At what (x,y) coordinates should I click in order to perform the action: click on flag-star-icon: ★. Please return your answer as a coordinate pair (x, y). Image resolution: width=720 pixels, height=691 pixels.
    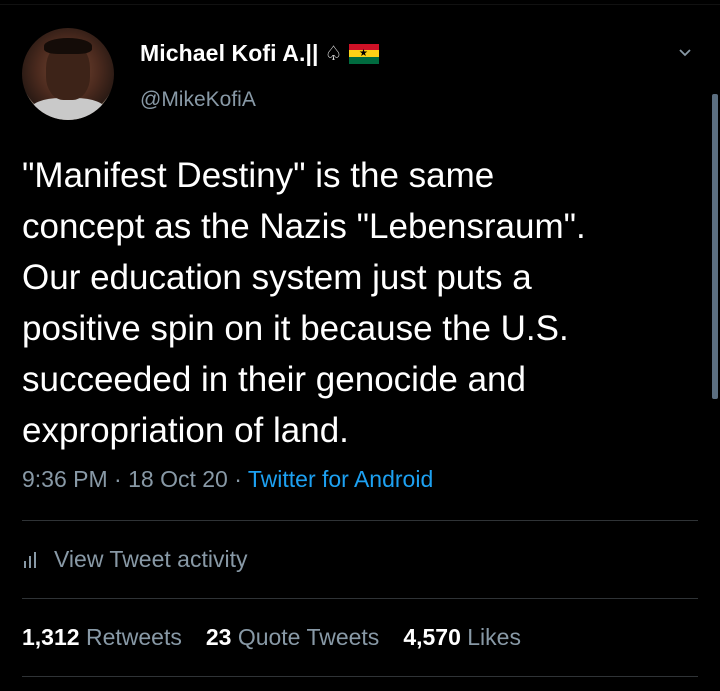
    Looking at the image, I should click on (363, 53).